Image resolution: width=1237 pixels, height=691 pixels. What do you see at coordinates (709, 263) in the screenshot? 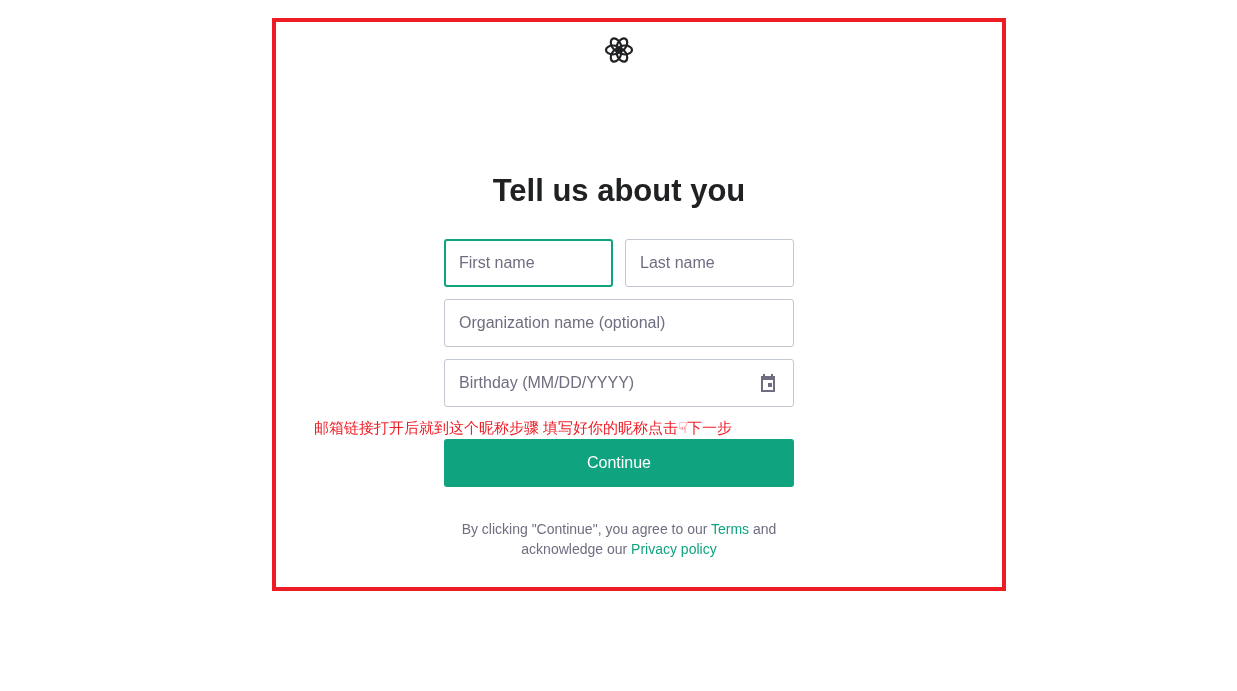
I see `input-field: Last name` at bounding box center [709, 263].